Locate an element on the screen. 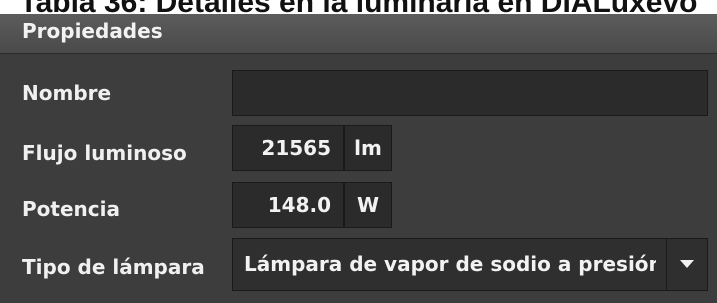 The height and width of the screenshot is (303, 717). flujo-luminoso-input: 21565 is located at coordinates (288, 148).